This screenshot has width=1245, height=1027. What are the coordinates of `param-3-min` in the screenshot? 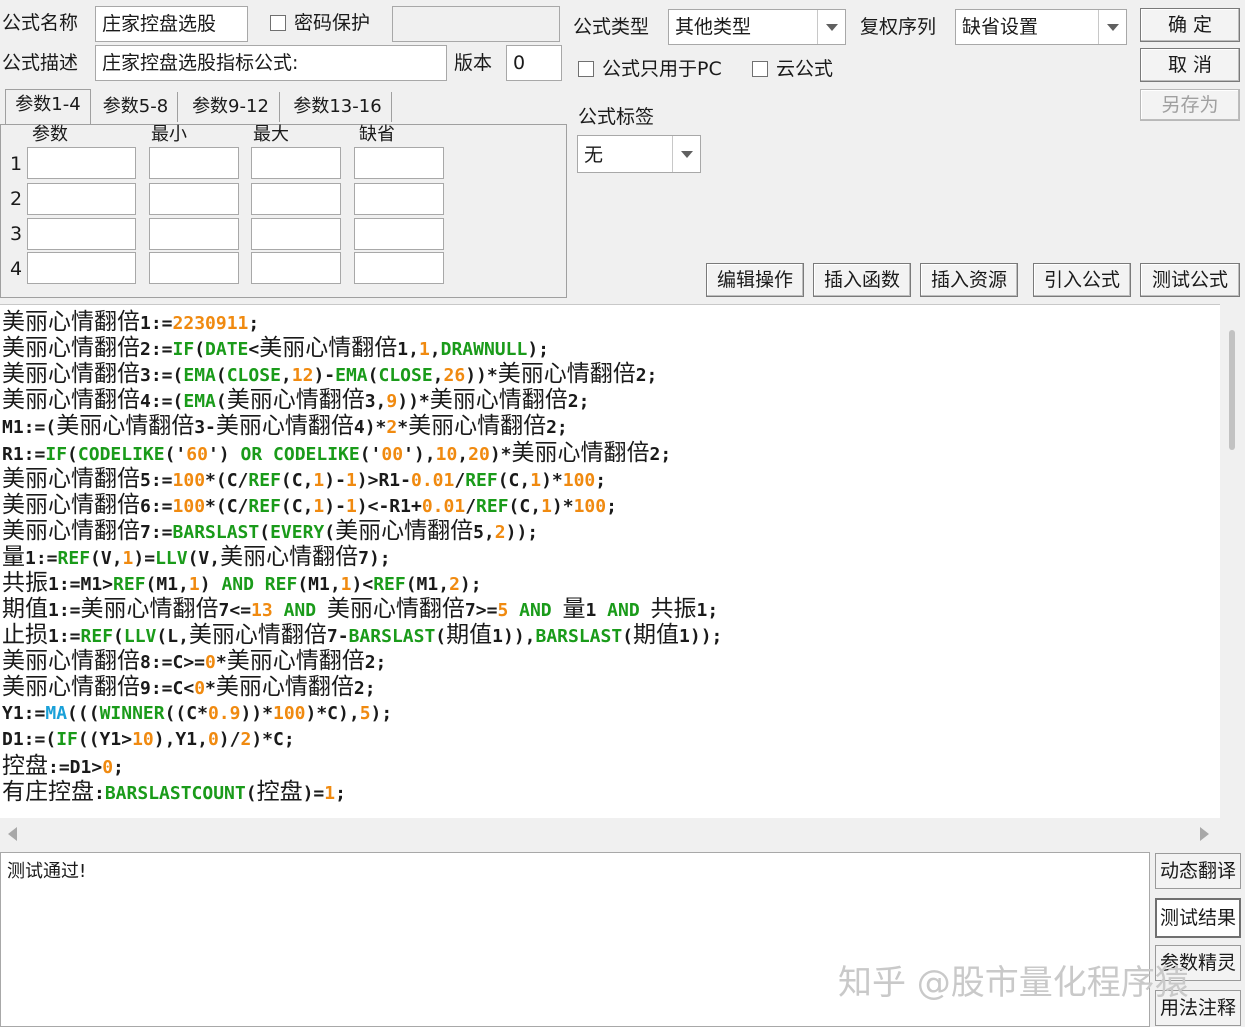 It's located at (194, 234).